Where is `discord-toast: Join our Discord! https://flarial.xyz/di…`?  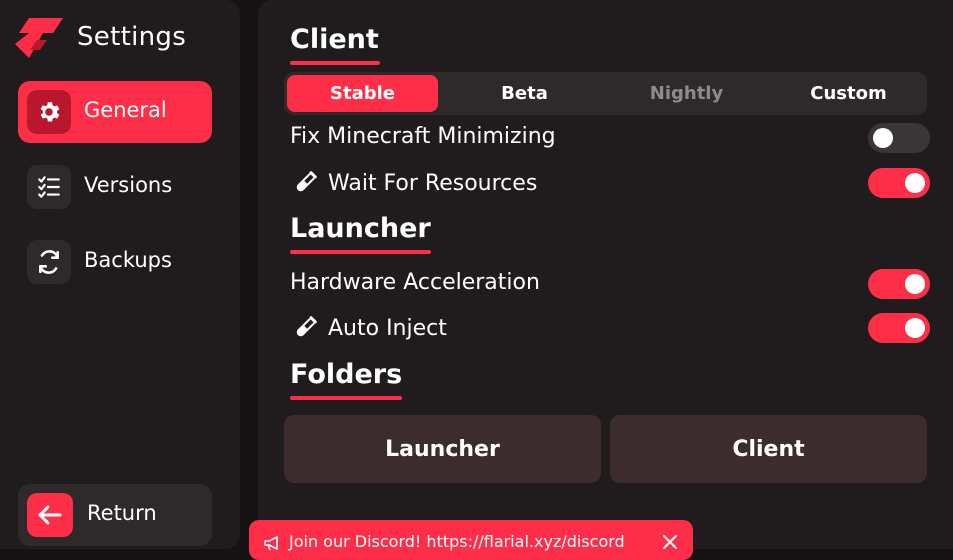 discord-toast: Join our Discord! https://flarial.xyz/di… is located at coordinates (471, 540).